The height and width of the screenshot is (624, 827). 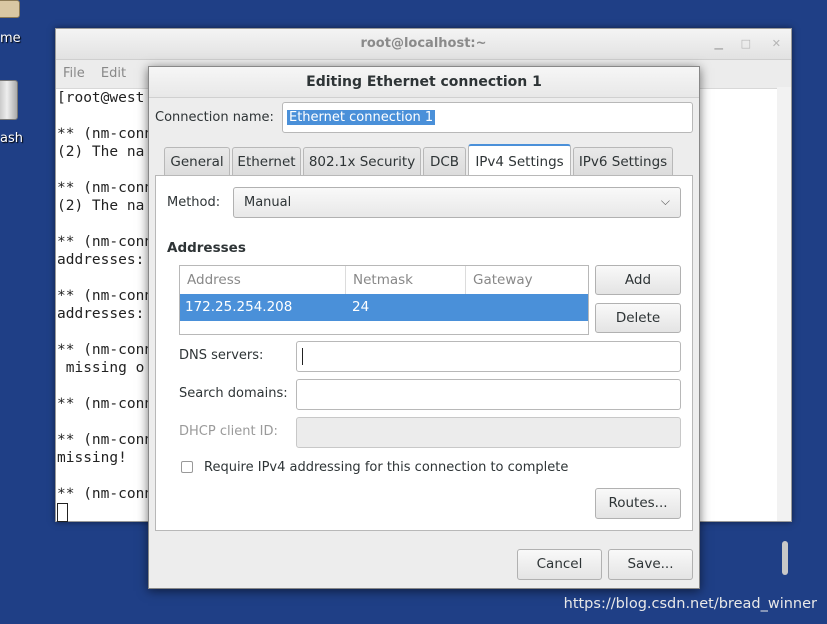 I want to click on tab-ethernet: Ethernet, so click(x=266, y=161).